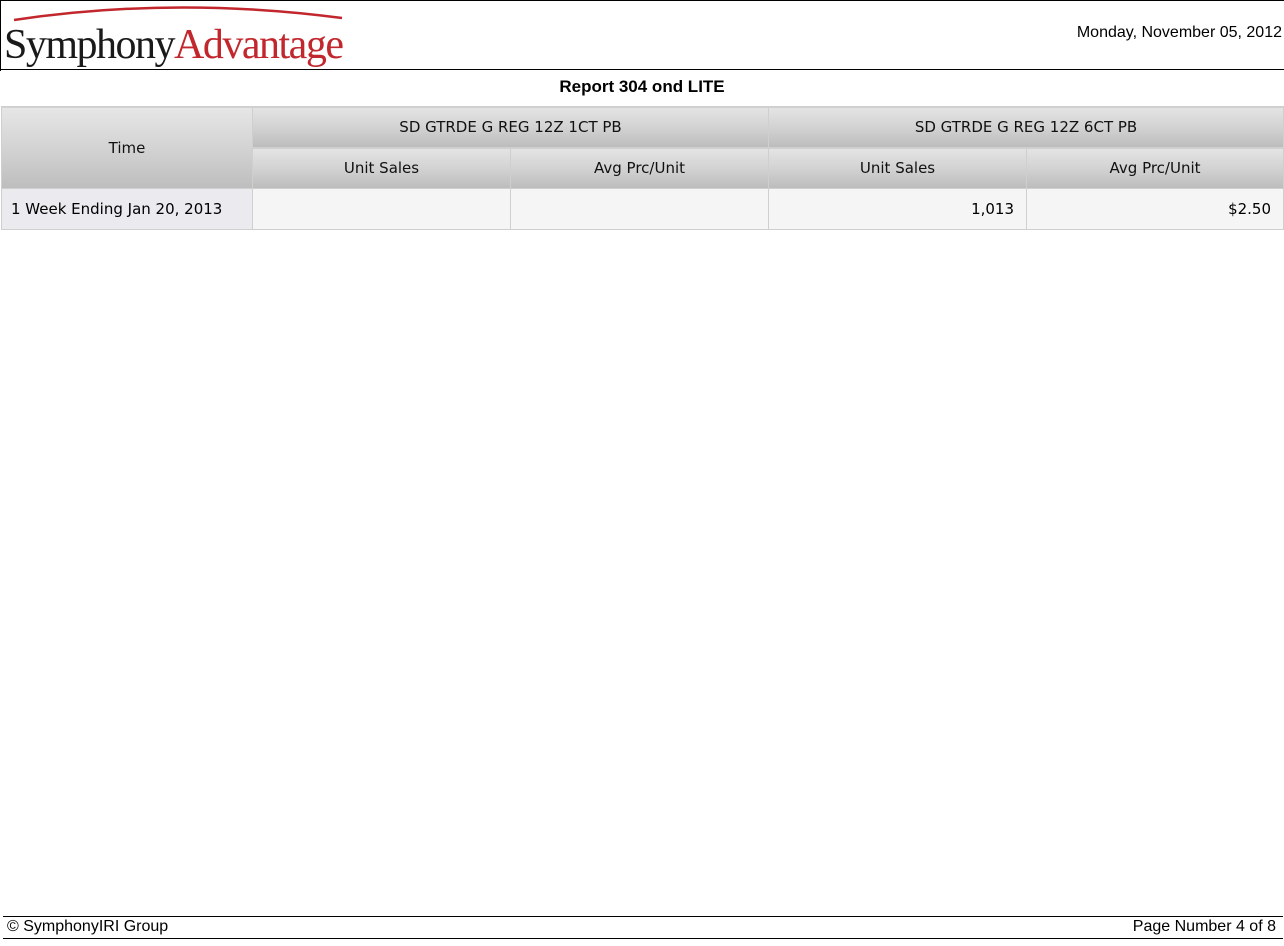 The image size is (1284, 946). Describe the element at coordinates (127, 147) in the screenshot. I see `column-header-time: Time` at that location.